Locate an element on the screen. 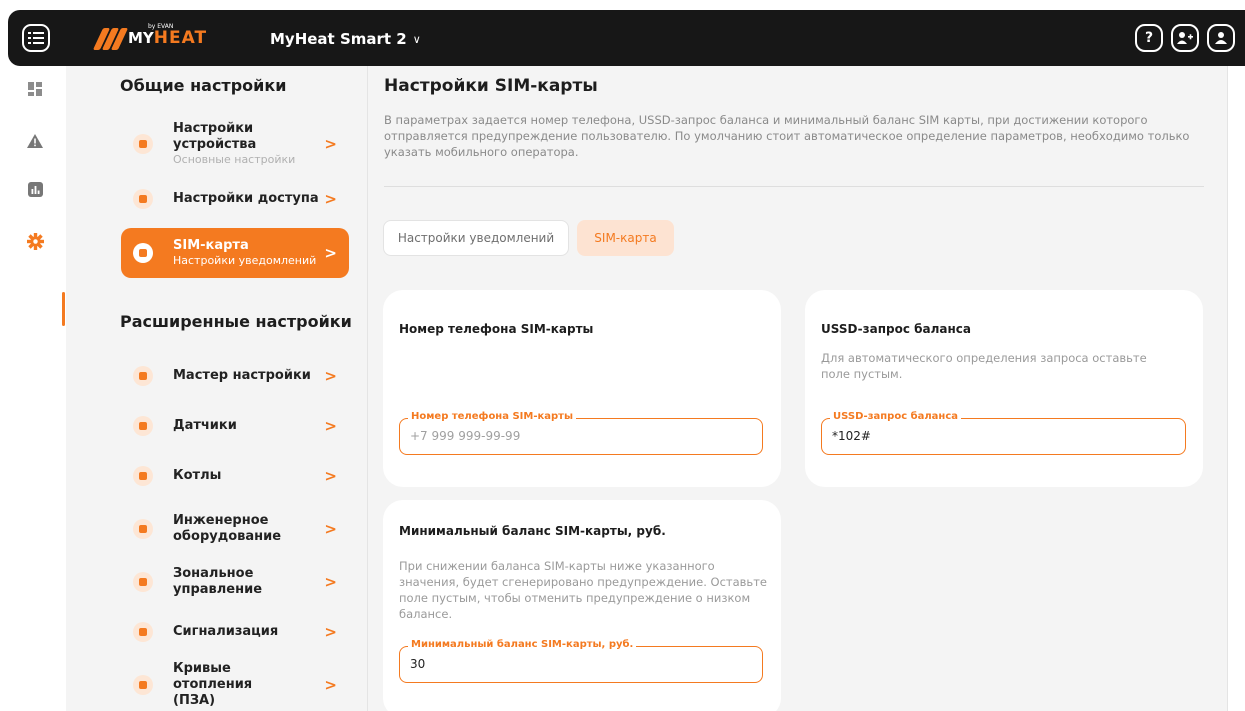 Image resolution: width=1245 pixels, height=711 pixels. wizard-icon is located at coordinates (143, 376).